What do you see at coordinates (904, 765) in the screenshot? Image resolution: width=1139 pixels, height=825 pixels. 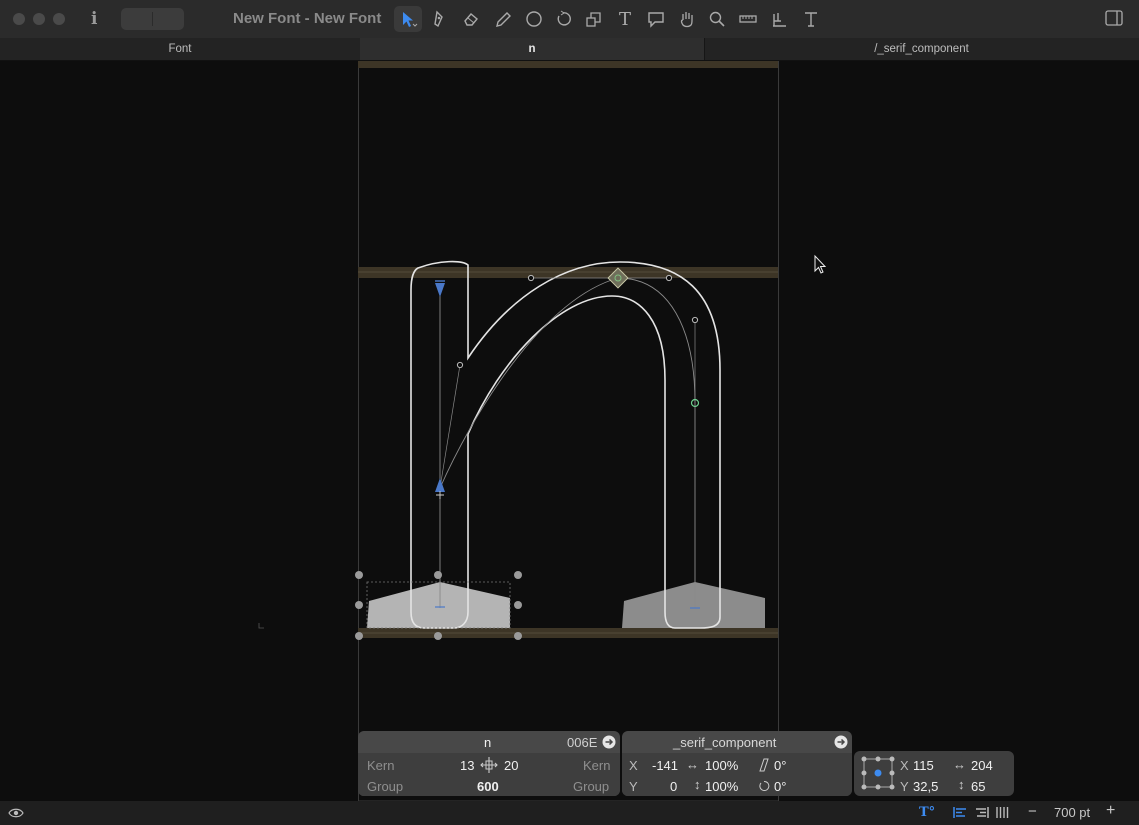 I see `transform-x-label: X` at bounding box center [904, 765].